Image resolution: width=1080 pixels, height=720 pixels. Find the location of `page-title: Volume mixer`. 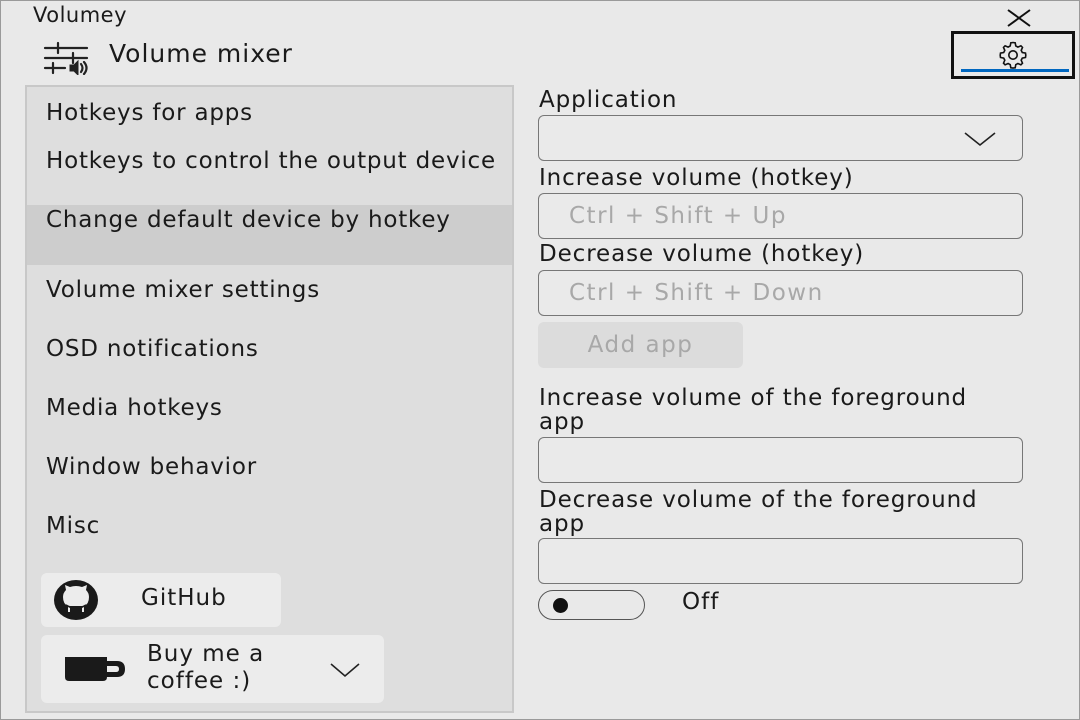

page-title: Volume mixer is located at coordinates (201, 53).